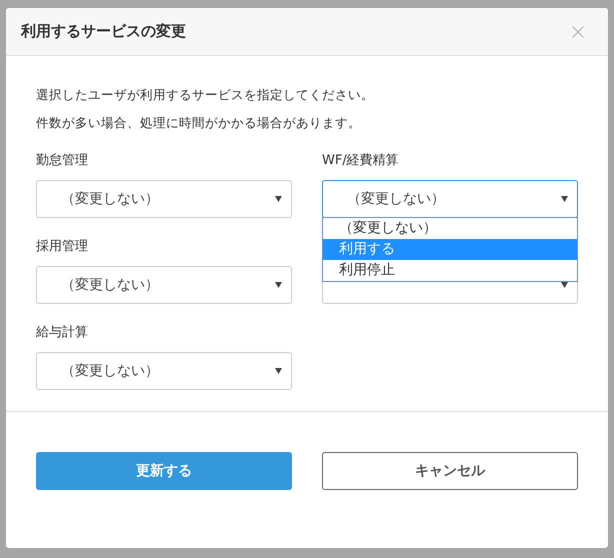  What do you see at coordinates (62, 247) in the screenshot?
I see `field-label: 採用管理` at bounding box center [62, 247].